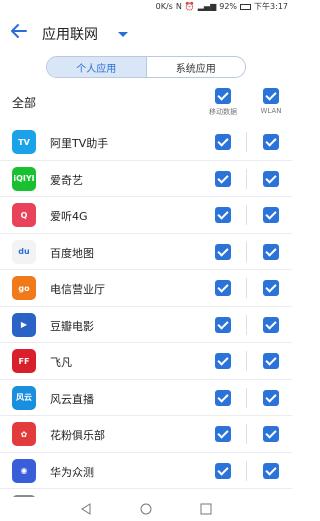  I want to click on app-name: 风云直播, so click(72, 399).